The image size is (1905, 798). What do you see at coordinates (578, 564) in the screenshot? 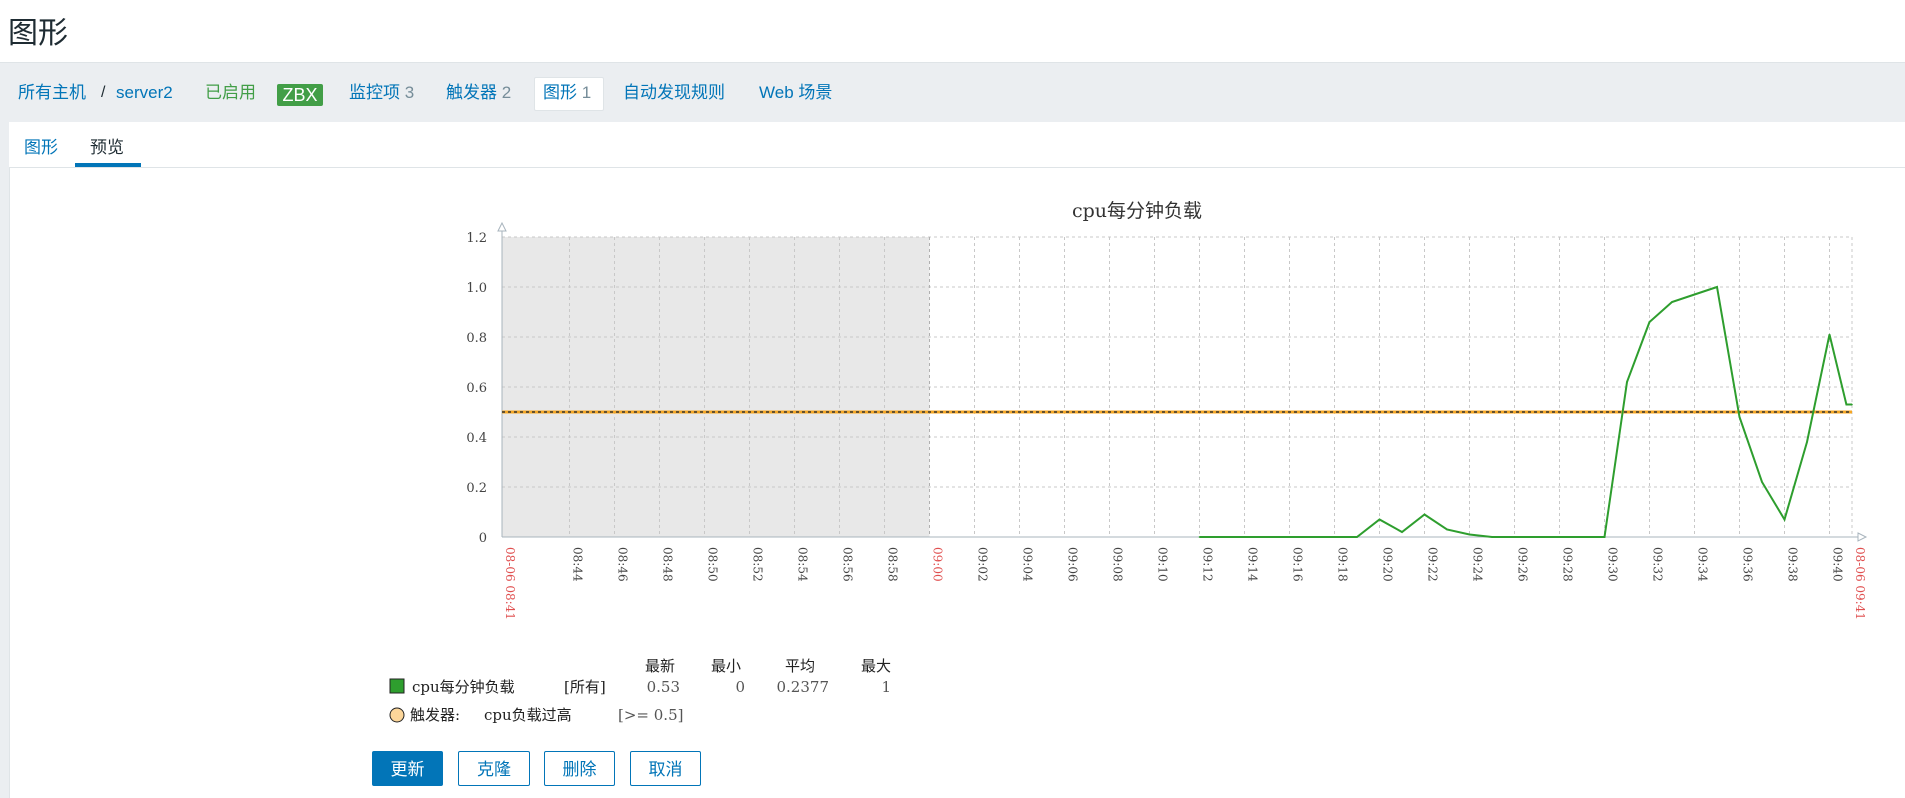
I see `x-tick-label: 08:44` at bounding box center [578, 564].